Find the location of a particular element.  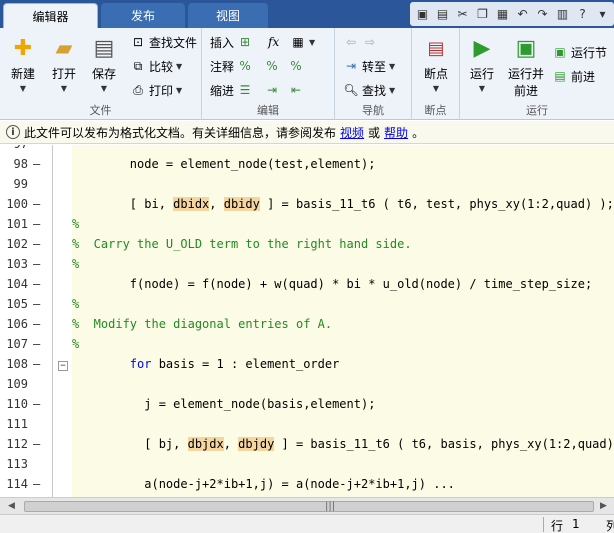

increase-indent-button: ⇥ is located at coordinates (272, 90).